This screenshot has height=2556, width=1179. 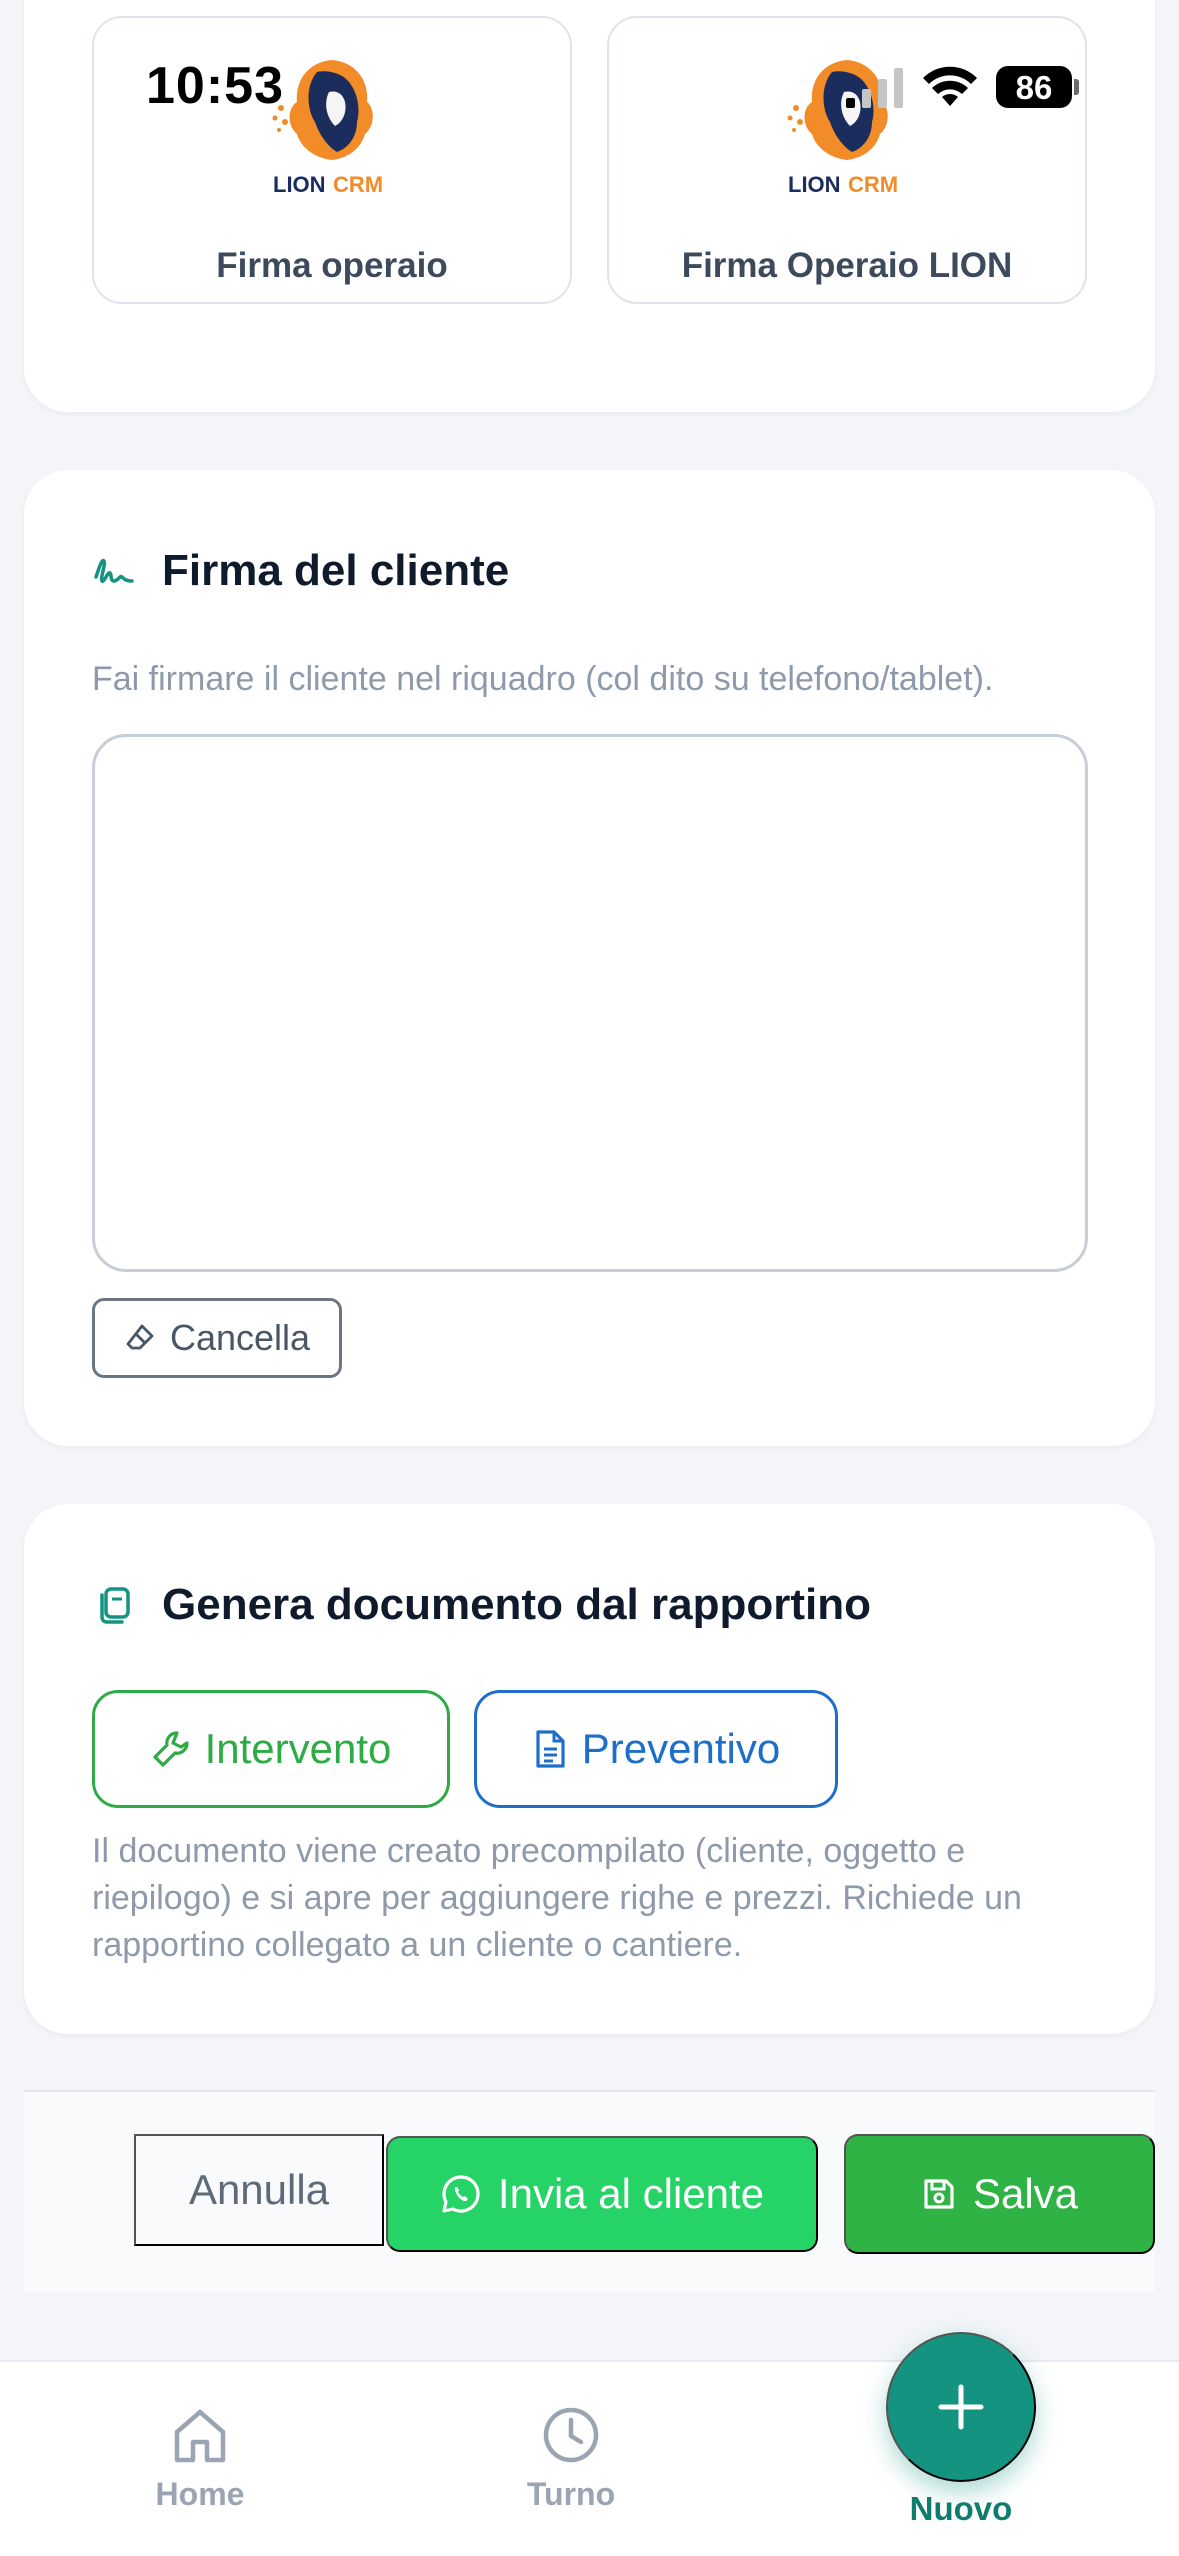 I want to click on signature-icon, so click(x=114, y=570).